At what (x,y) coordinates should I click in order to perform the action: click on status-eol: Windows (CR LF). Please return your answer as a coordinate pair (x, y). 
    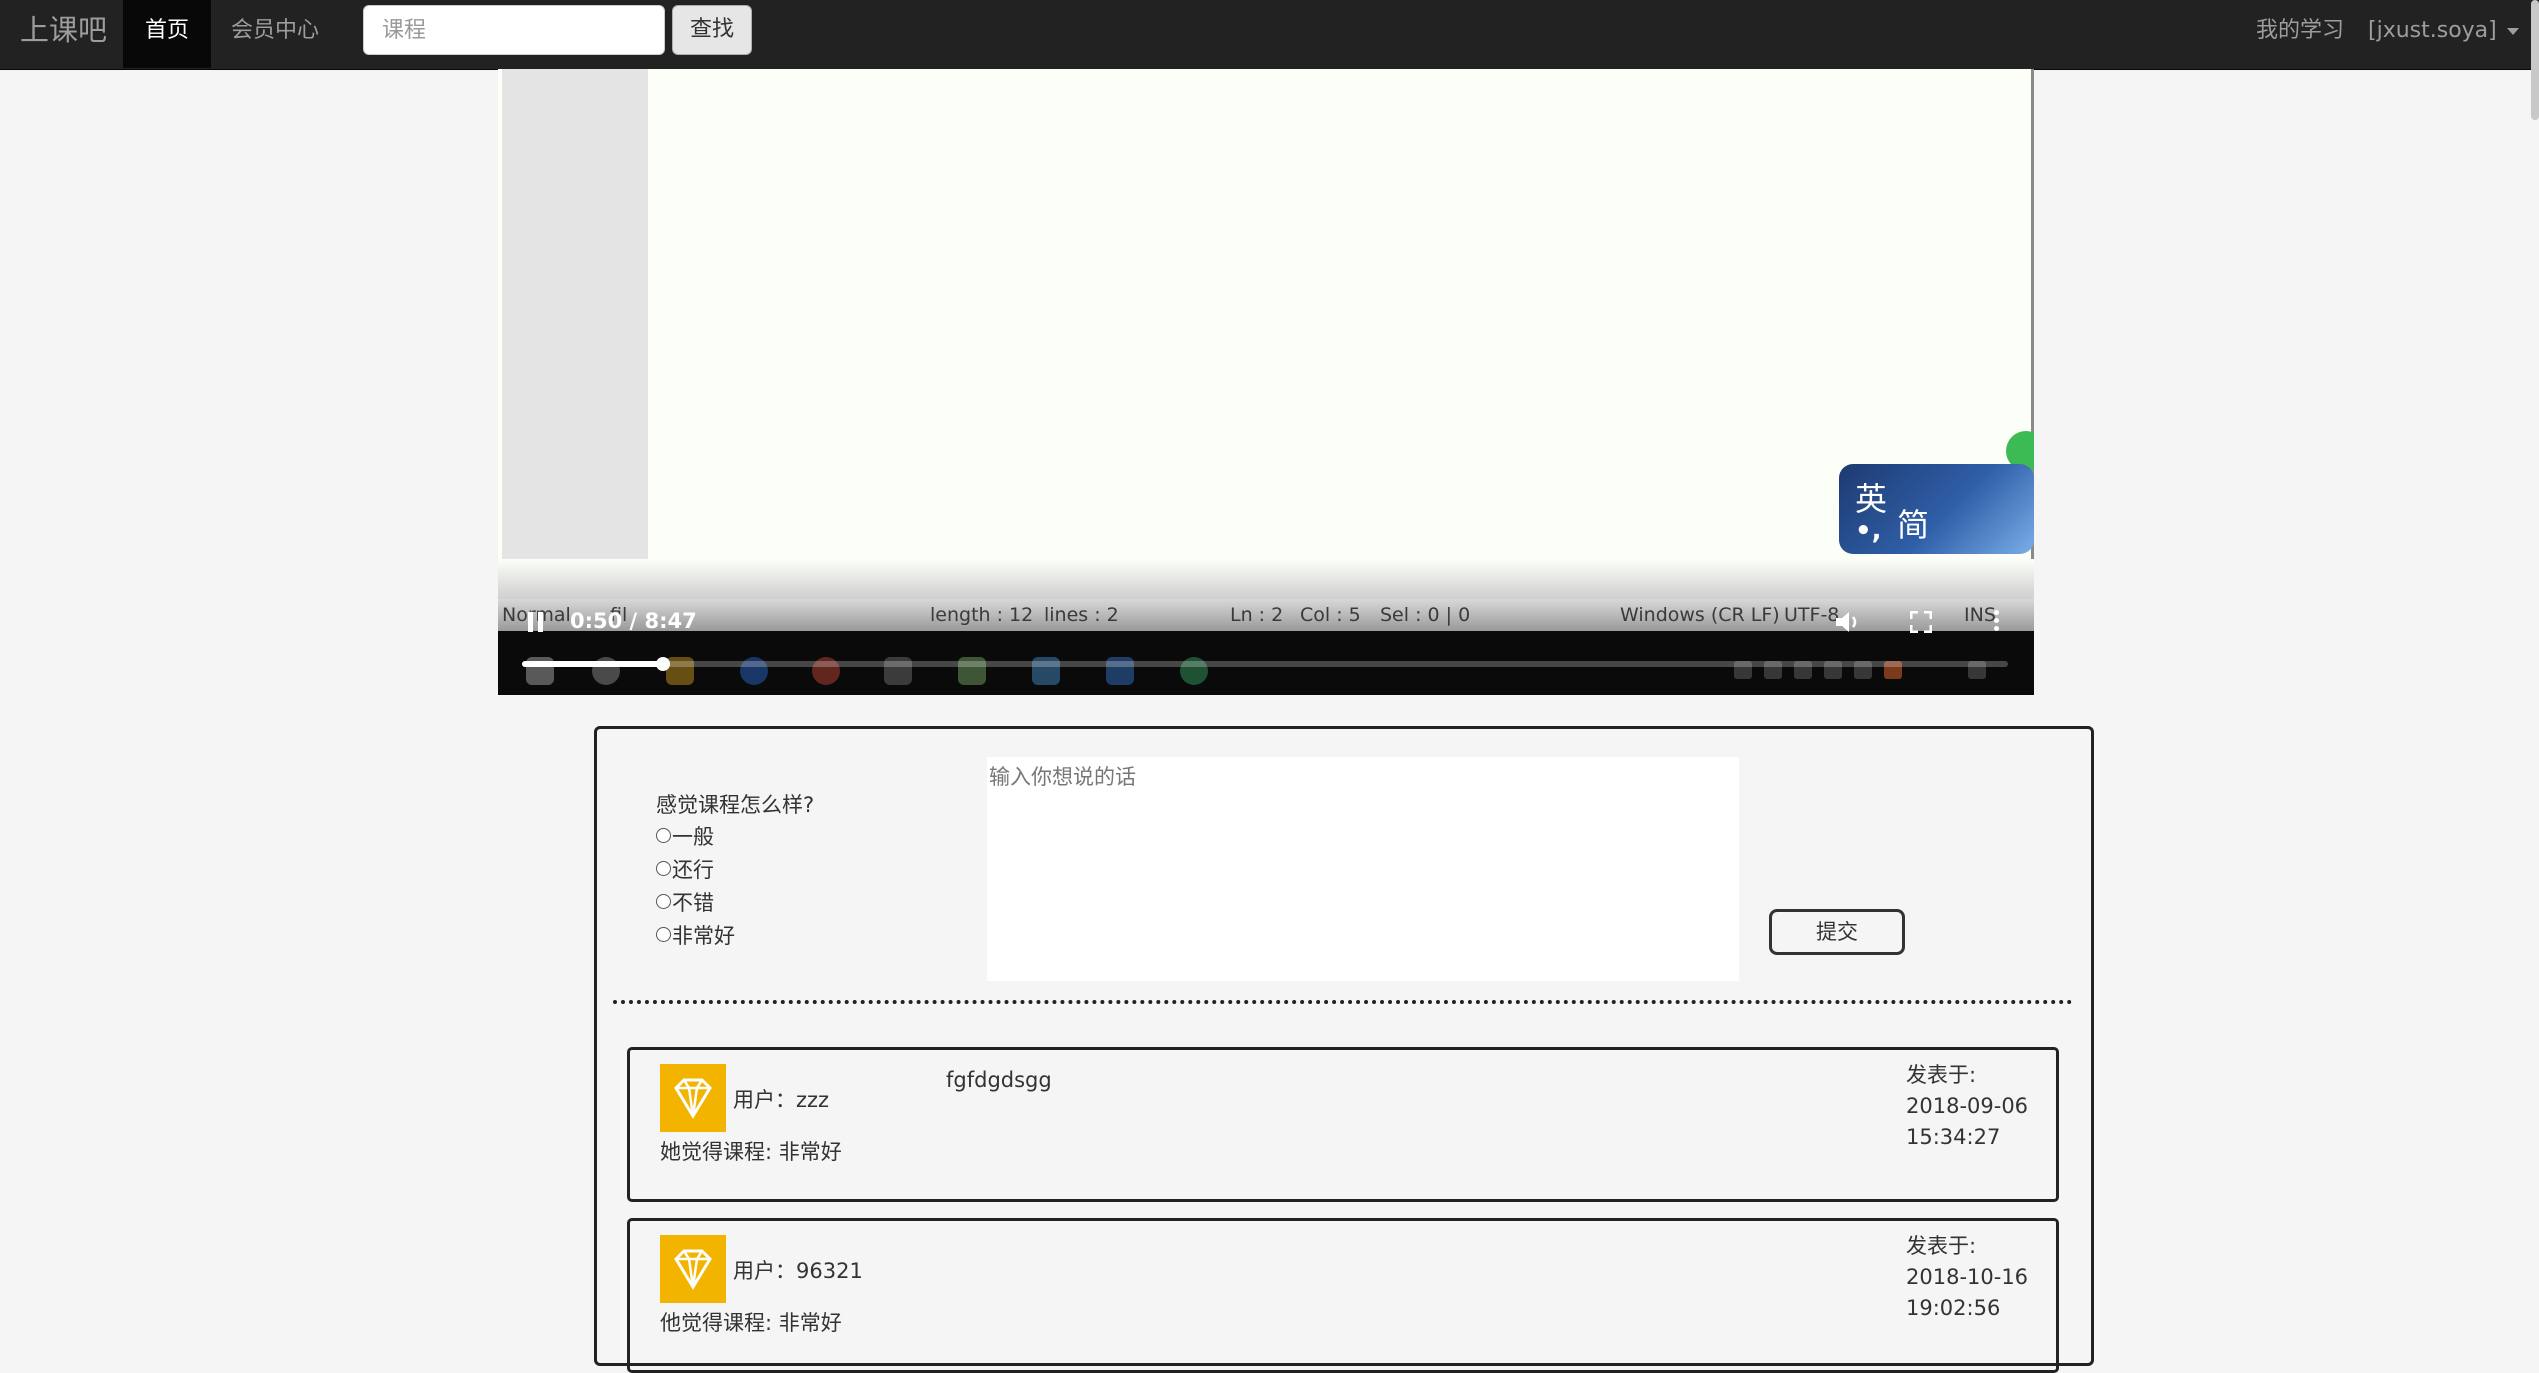
    Looking at the image, I should click on (1700, 615).